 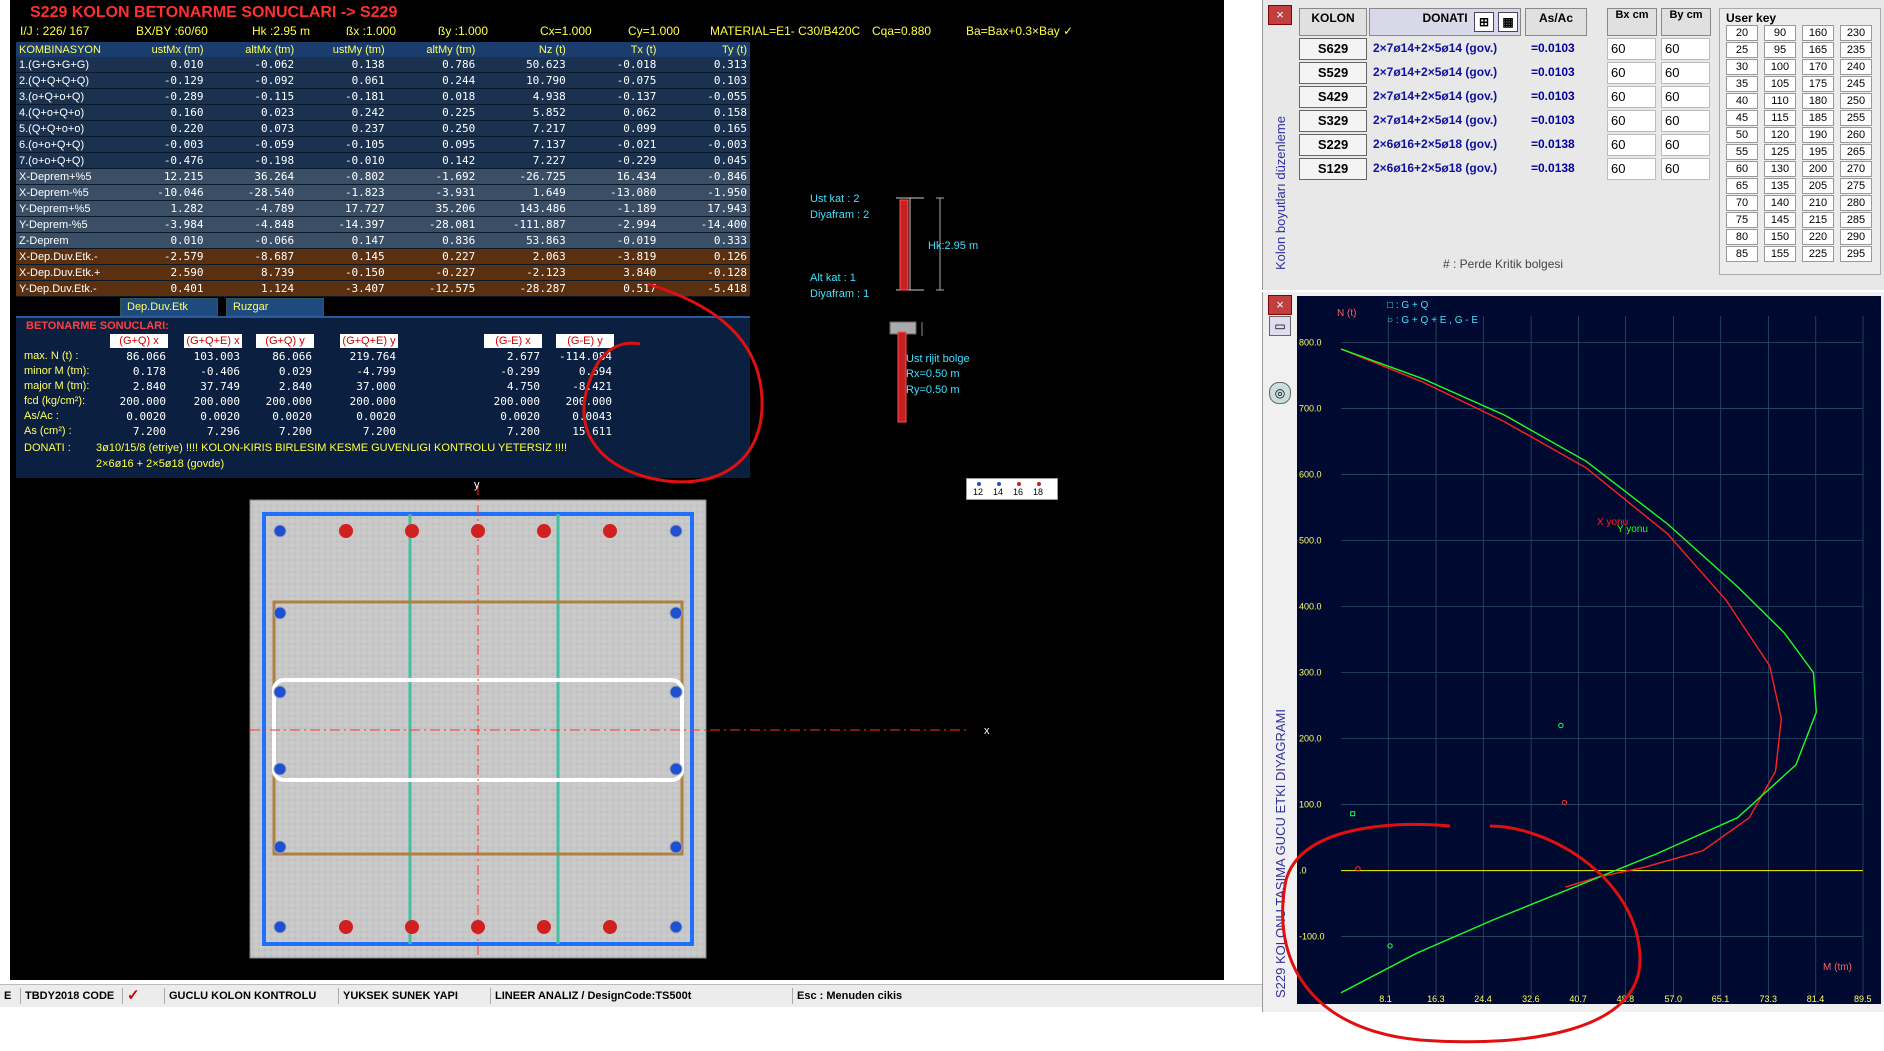 I want to click on user-key-button: 265, so click(x=1856, y=152).